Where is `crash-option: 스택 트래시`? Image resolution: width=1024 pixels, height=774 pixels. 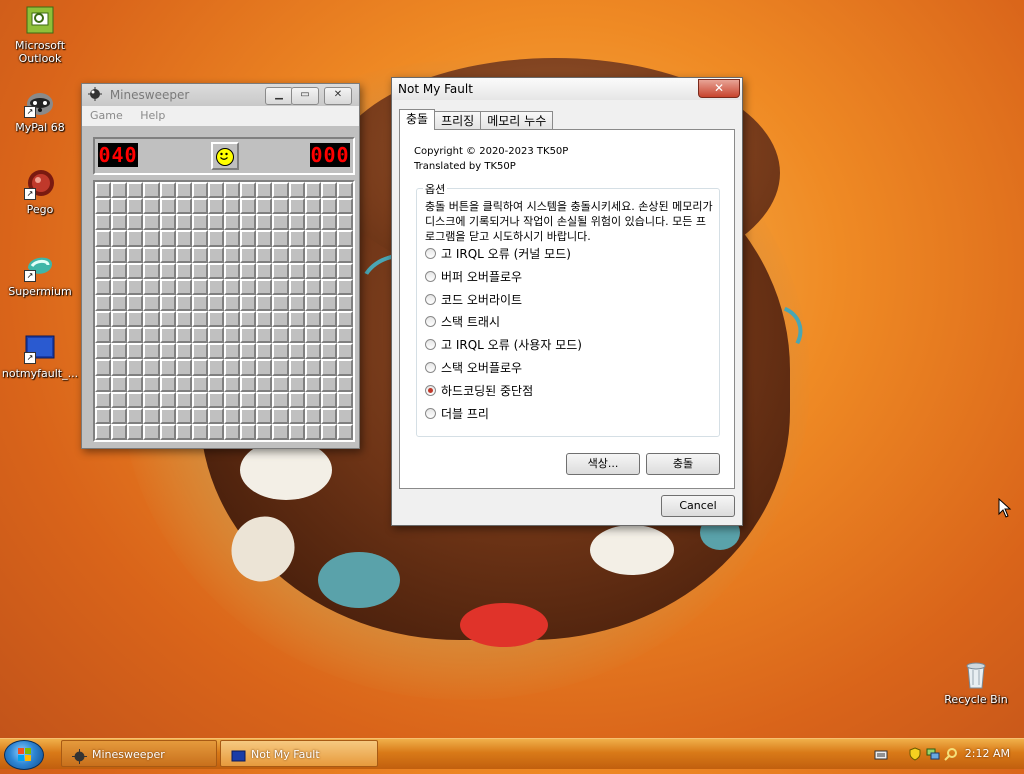
crash-option: 스택 트래시 is located at coordinates (462, 322).